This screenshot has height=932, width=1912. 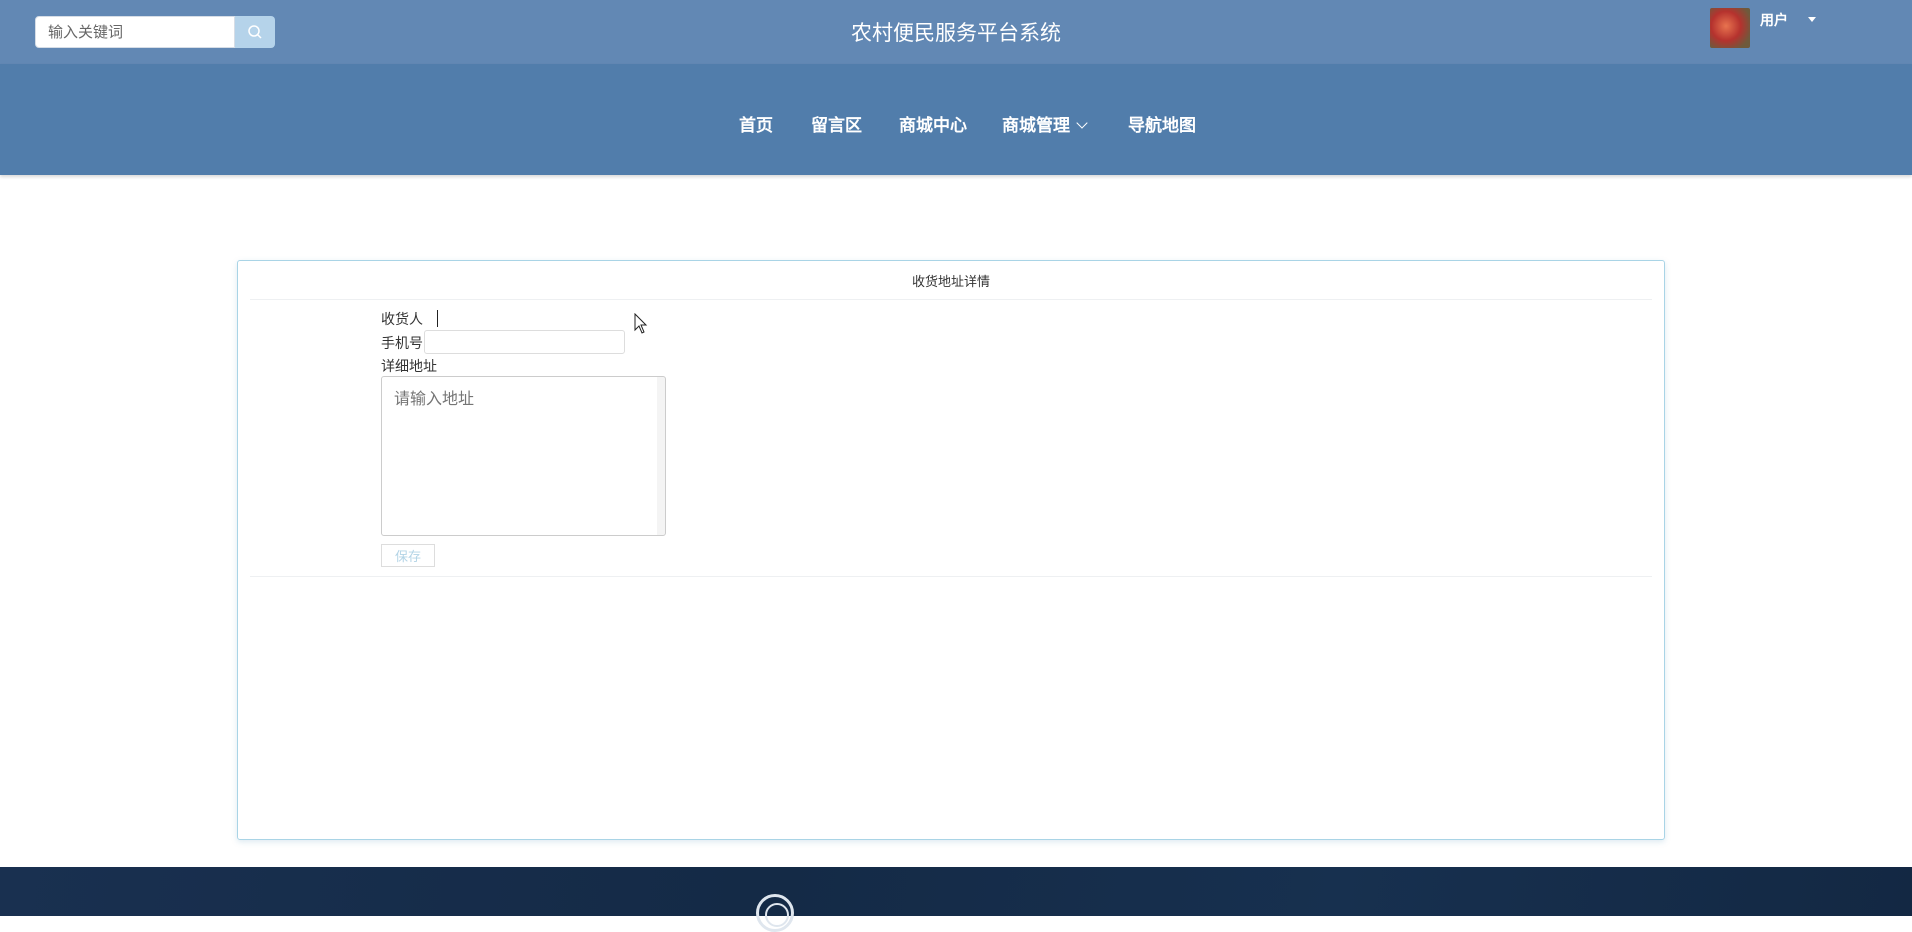 What do you see at coordinates (756, 123) in the screenshot?
I see `nav-home: 首页` at bounding box center [756, 123].